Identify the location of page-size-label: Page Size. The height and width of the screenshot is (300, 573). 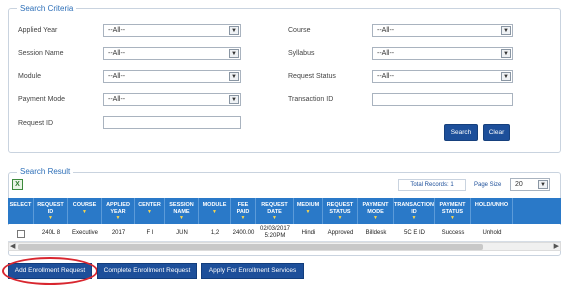
(488, 185).